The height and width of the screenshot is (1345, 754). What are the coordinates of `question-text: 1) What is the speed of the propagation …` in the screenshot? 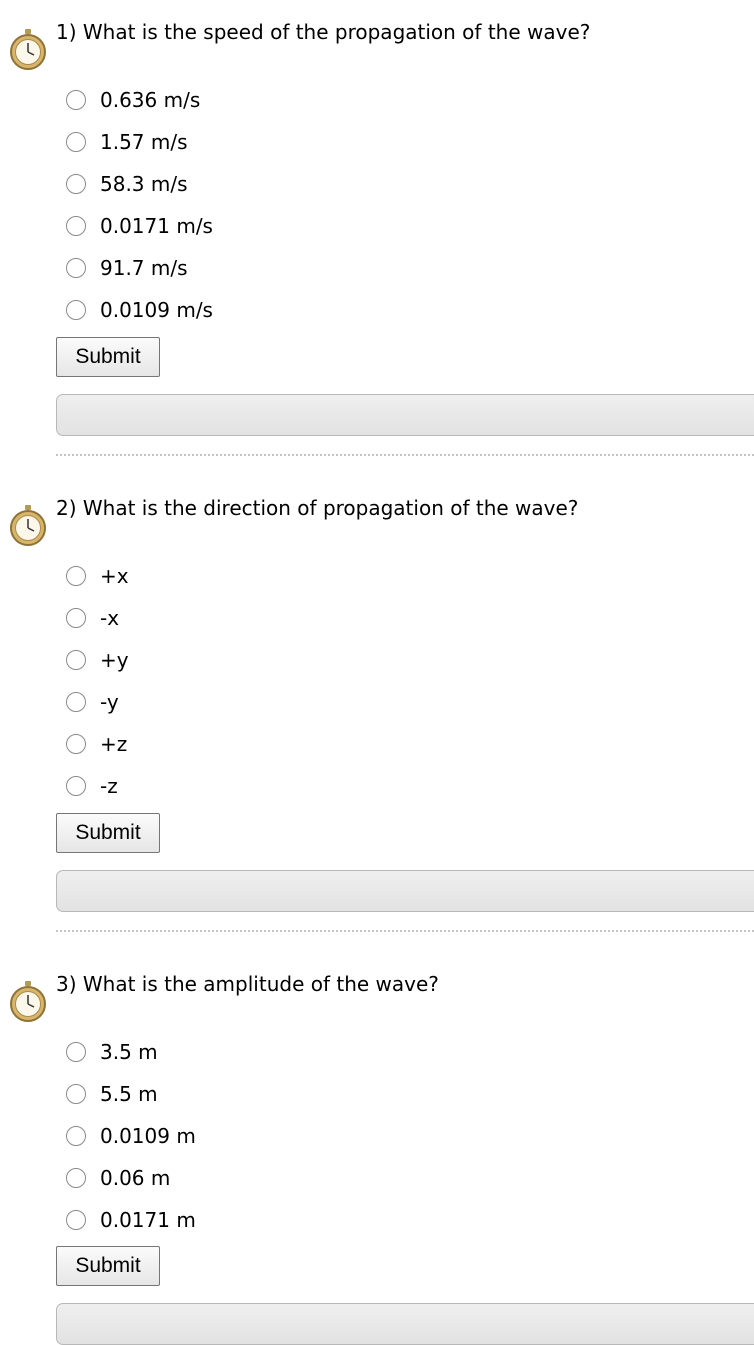 It's located at (323, 32).